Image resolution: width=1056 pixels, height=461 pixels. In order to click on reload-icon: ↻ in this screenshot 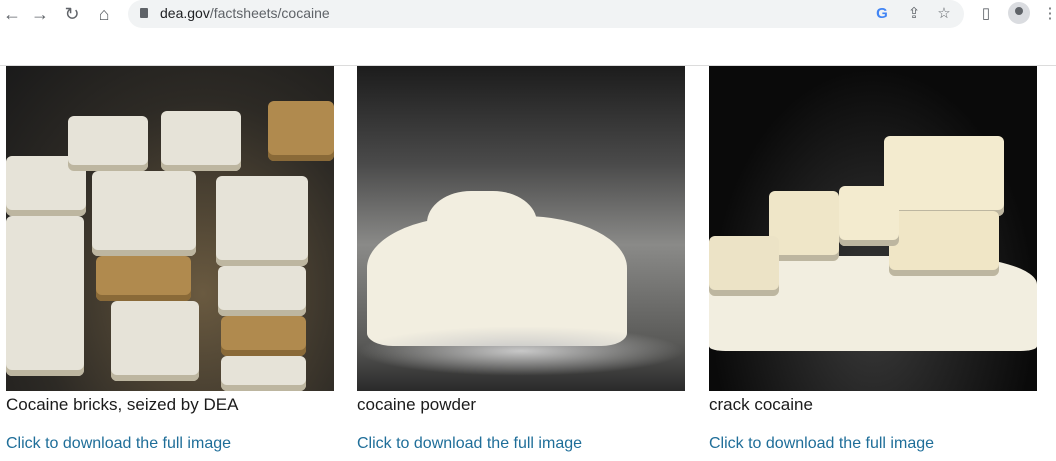, I will do `click(72, 14)`.